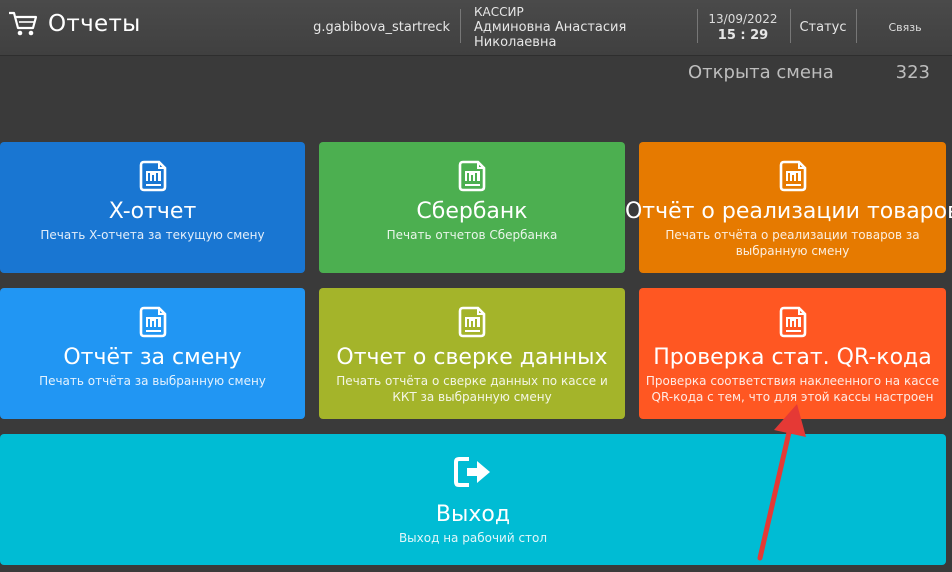  Describe the element at coordinates (743, 19) in the screenshot. I see `current-date: 13/09/2022` at that location.